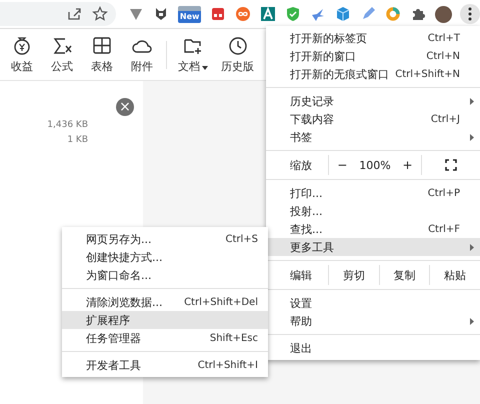  Describe the element at coordinates (404, 275) in the screenshot. I see `edit-button: 复制` at that location.